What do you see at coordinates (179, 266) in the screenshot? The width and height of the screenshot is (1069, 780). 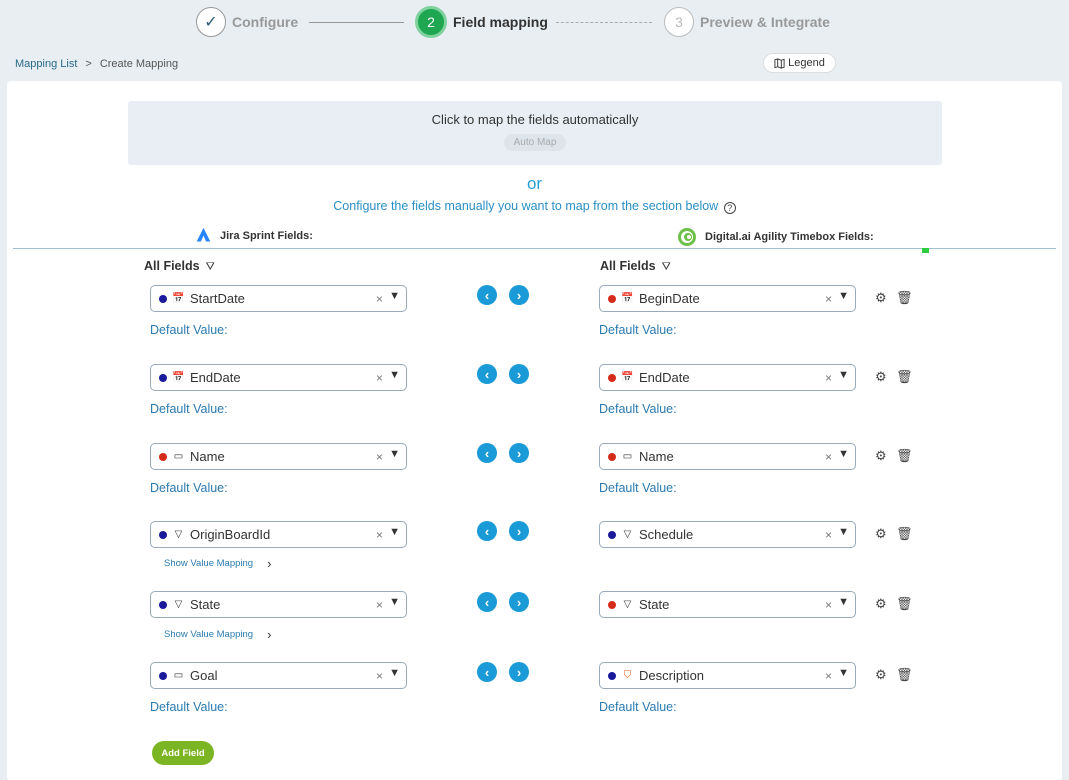 I see `source-filter: All Fields ⛛` at bounding box center [179, 266].